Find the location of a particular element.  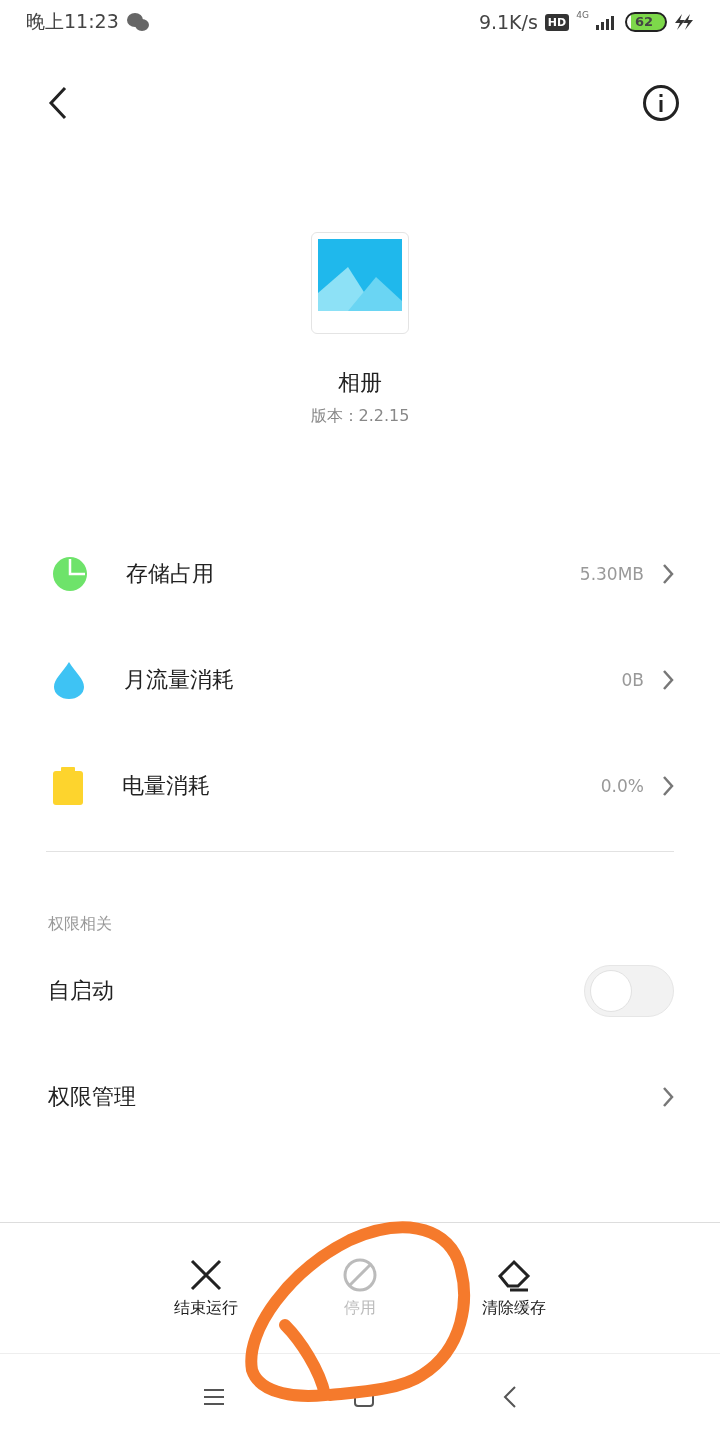

battery-indicator: 62 is located at coordinates (645, 22).